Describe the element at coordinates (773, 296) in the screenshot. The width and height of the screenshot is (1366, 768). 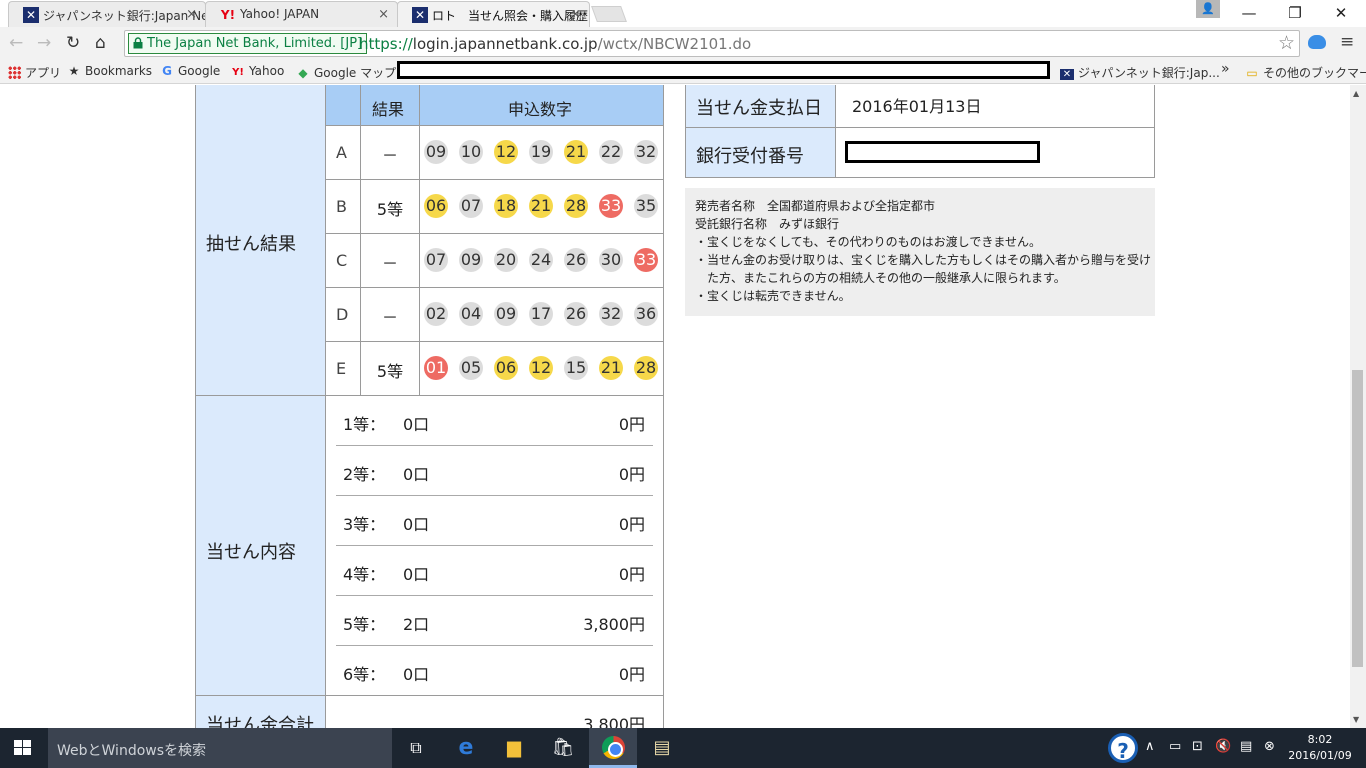
I see `notice-line: ・宝くじは転売できません。` at that location.